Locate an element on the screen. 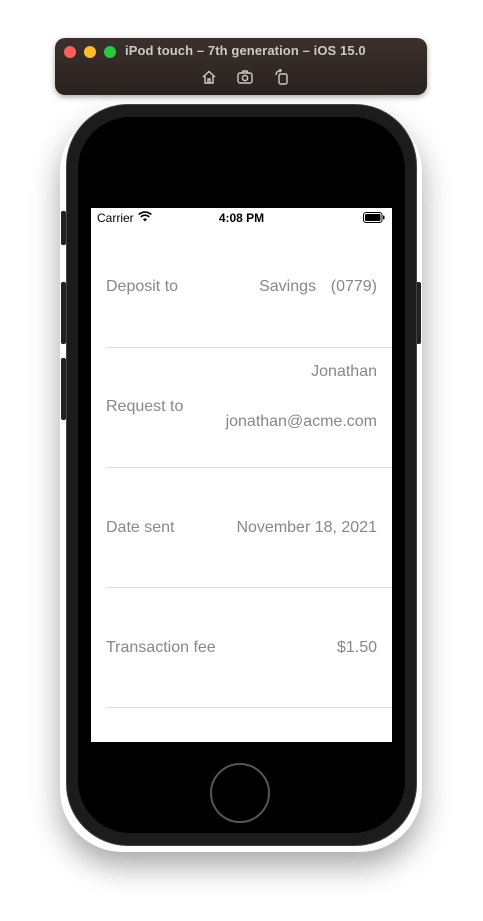 Image resolution: width=483 pixels, height=921 pixels. simulator-toolbar is located at coordinates (250, 77).